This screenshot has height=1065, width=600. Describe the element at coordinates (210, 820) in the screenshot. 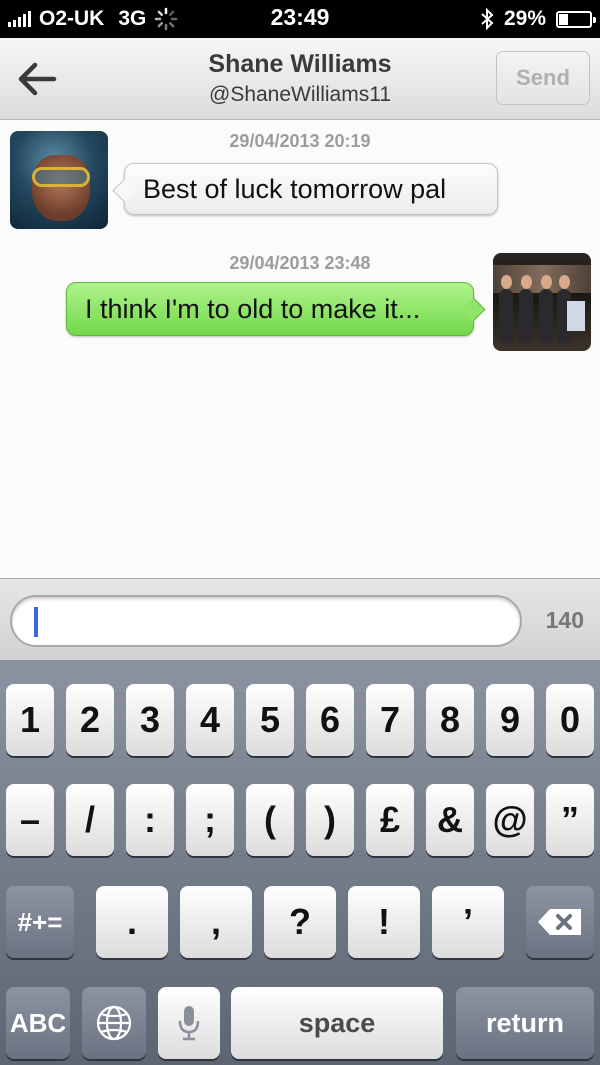

I see `key-semicolon: ;` at that location.